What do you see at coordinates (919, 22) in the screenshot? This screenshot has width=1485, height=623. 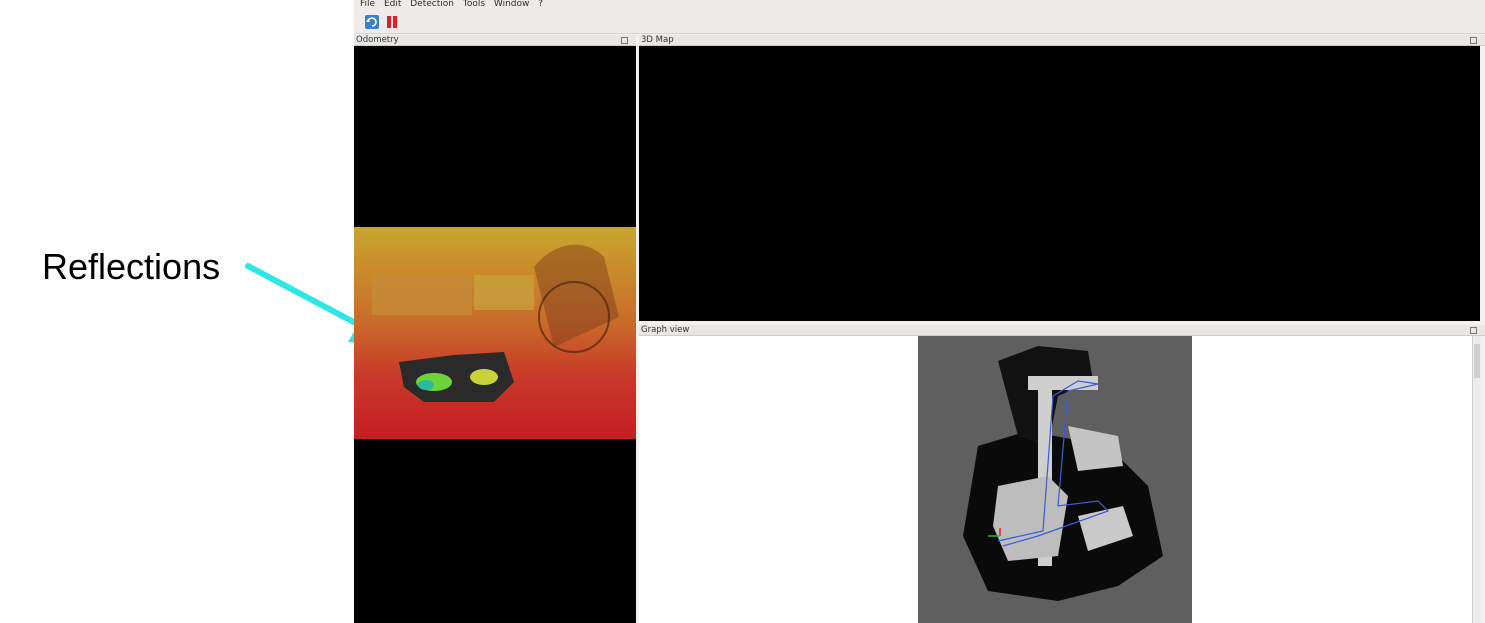 I see `toolbar` at bounding box center [919, 22].